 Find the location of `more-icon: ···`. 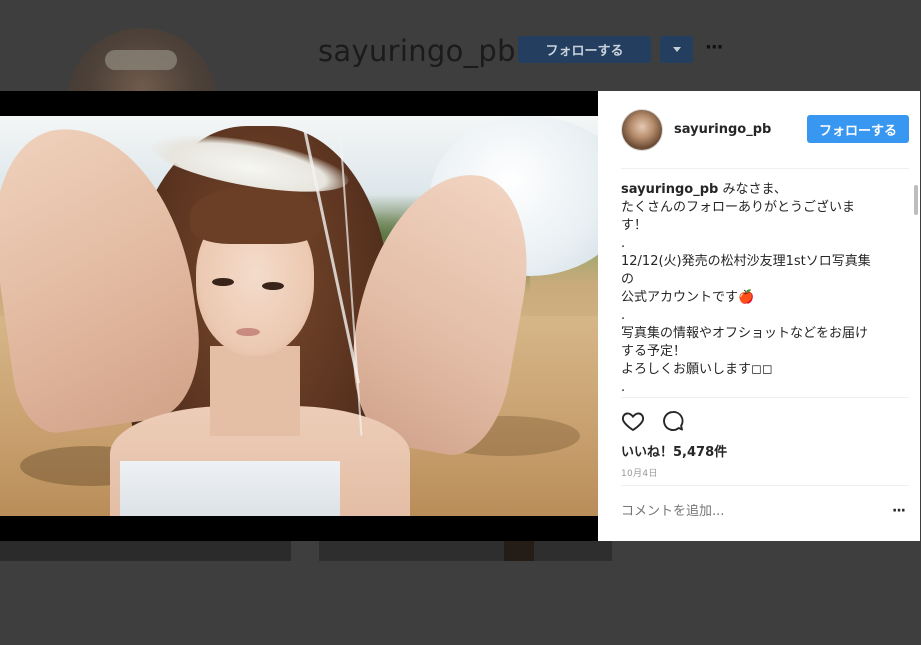

more-icon: ··· is located at coordinates (899, 511).